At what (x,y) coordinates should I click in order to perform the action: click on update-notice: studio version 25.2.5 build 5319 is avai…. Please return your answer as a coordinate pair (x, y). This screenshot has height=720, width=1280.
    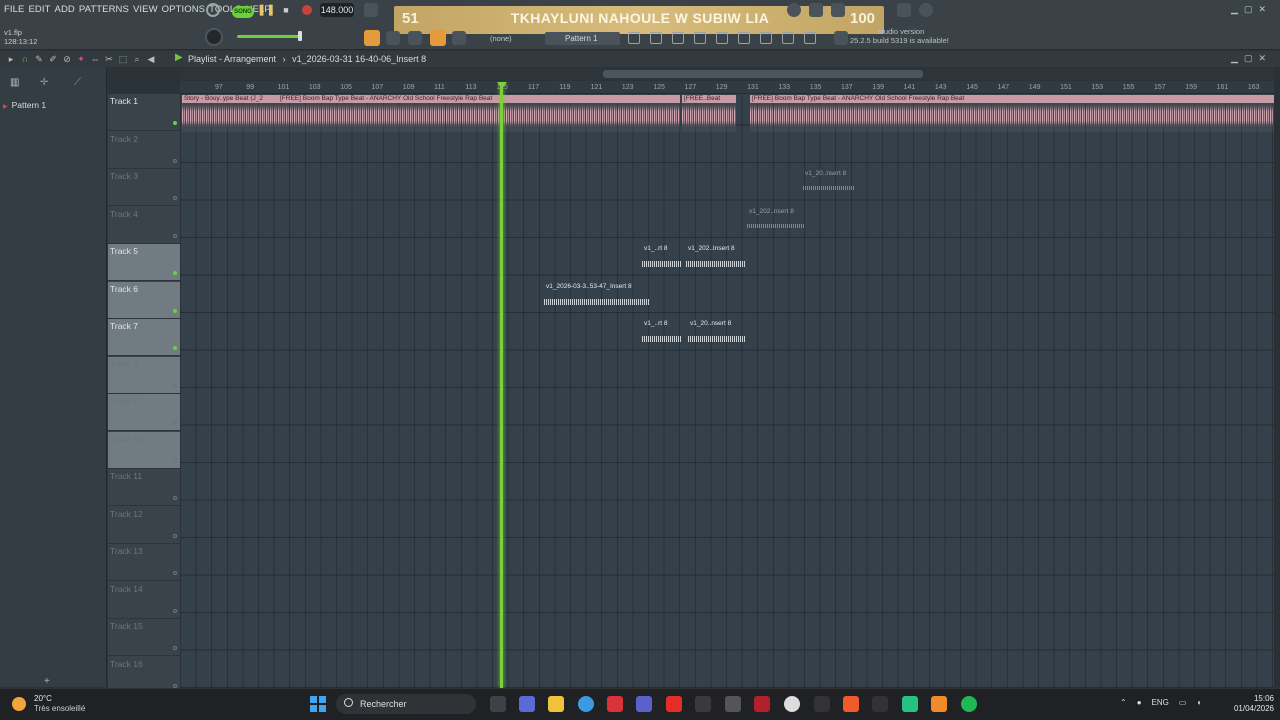
    Looking at the image, I should click on (899, 36).